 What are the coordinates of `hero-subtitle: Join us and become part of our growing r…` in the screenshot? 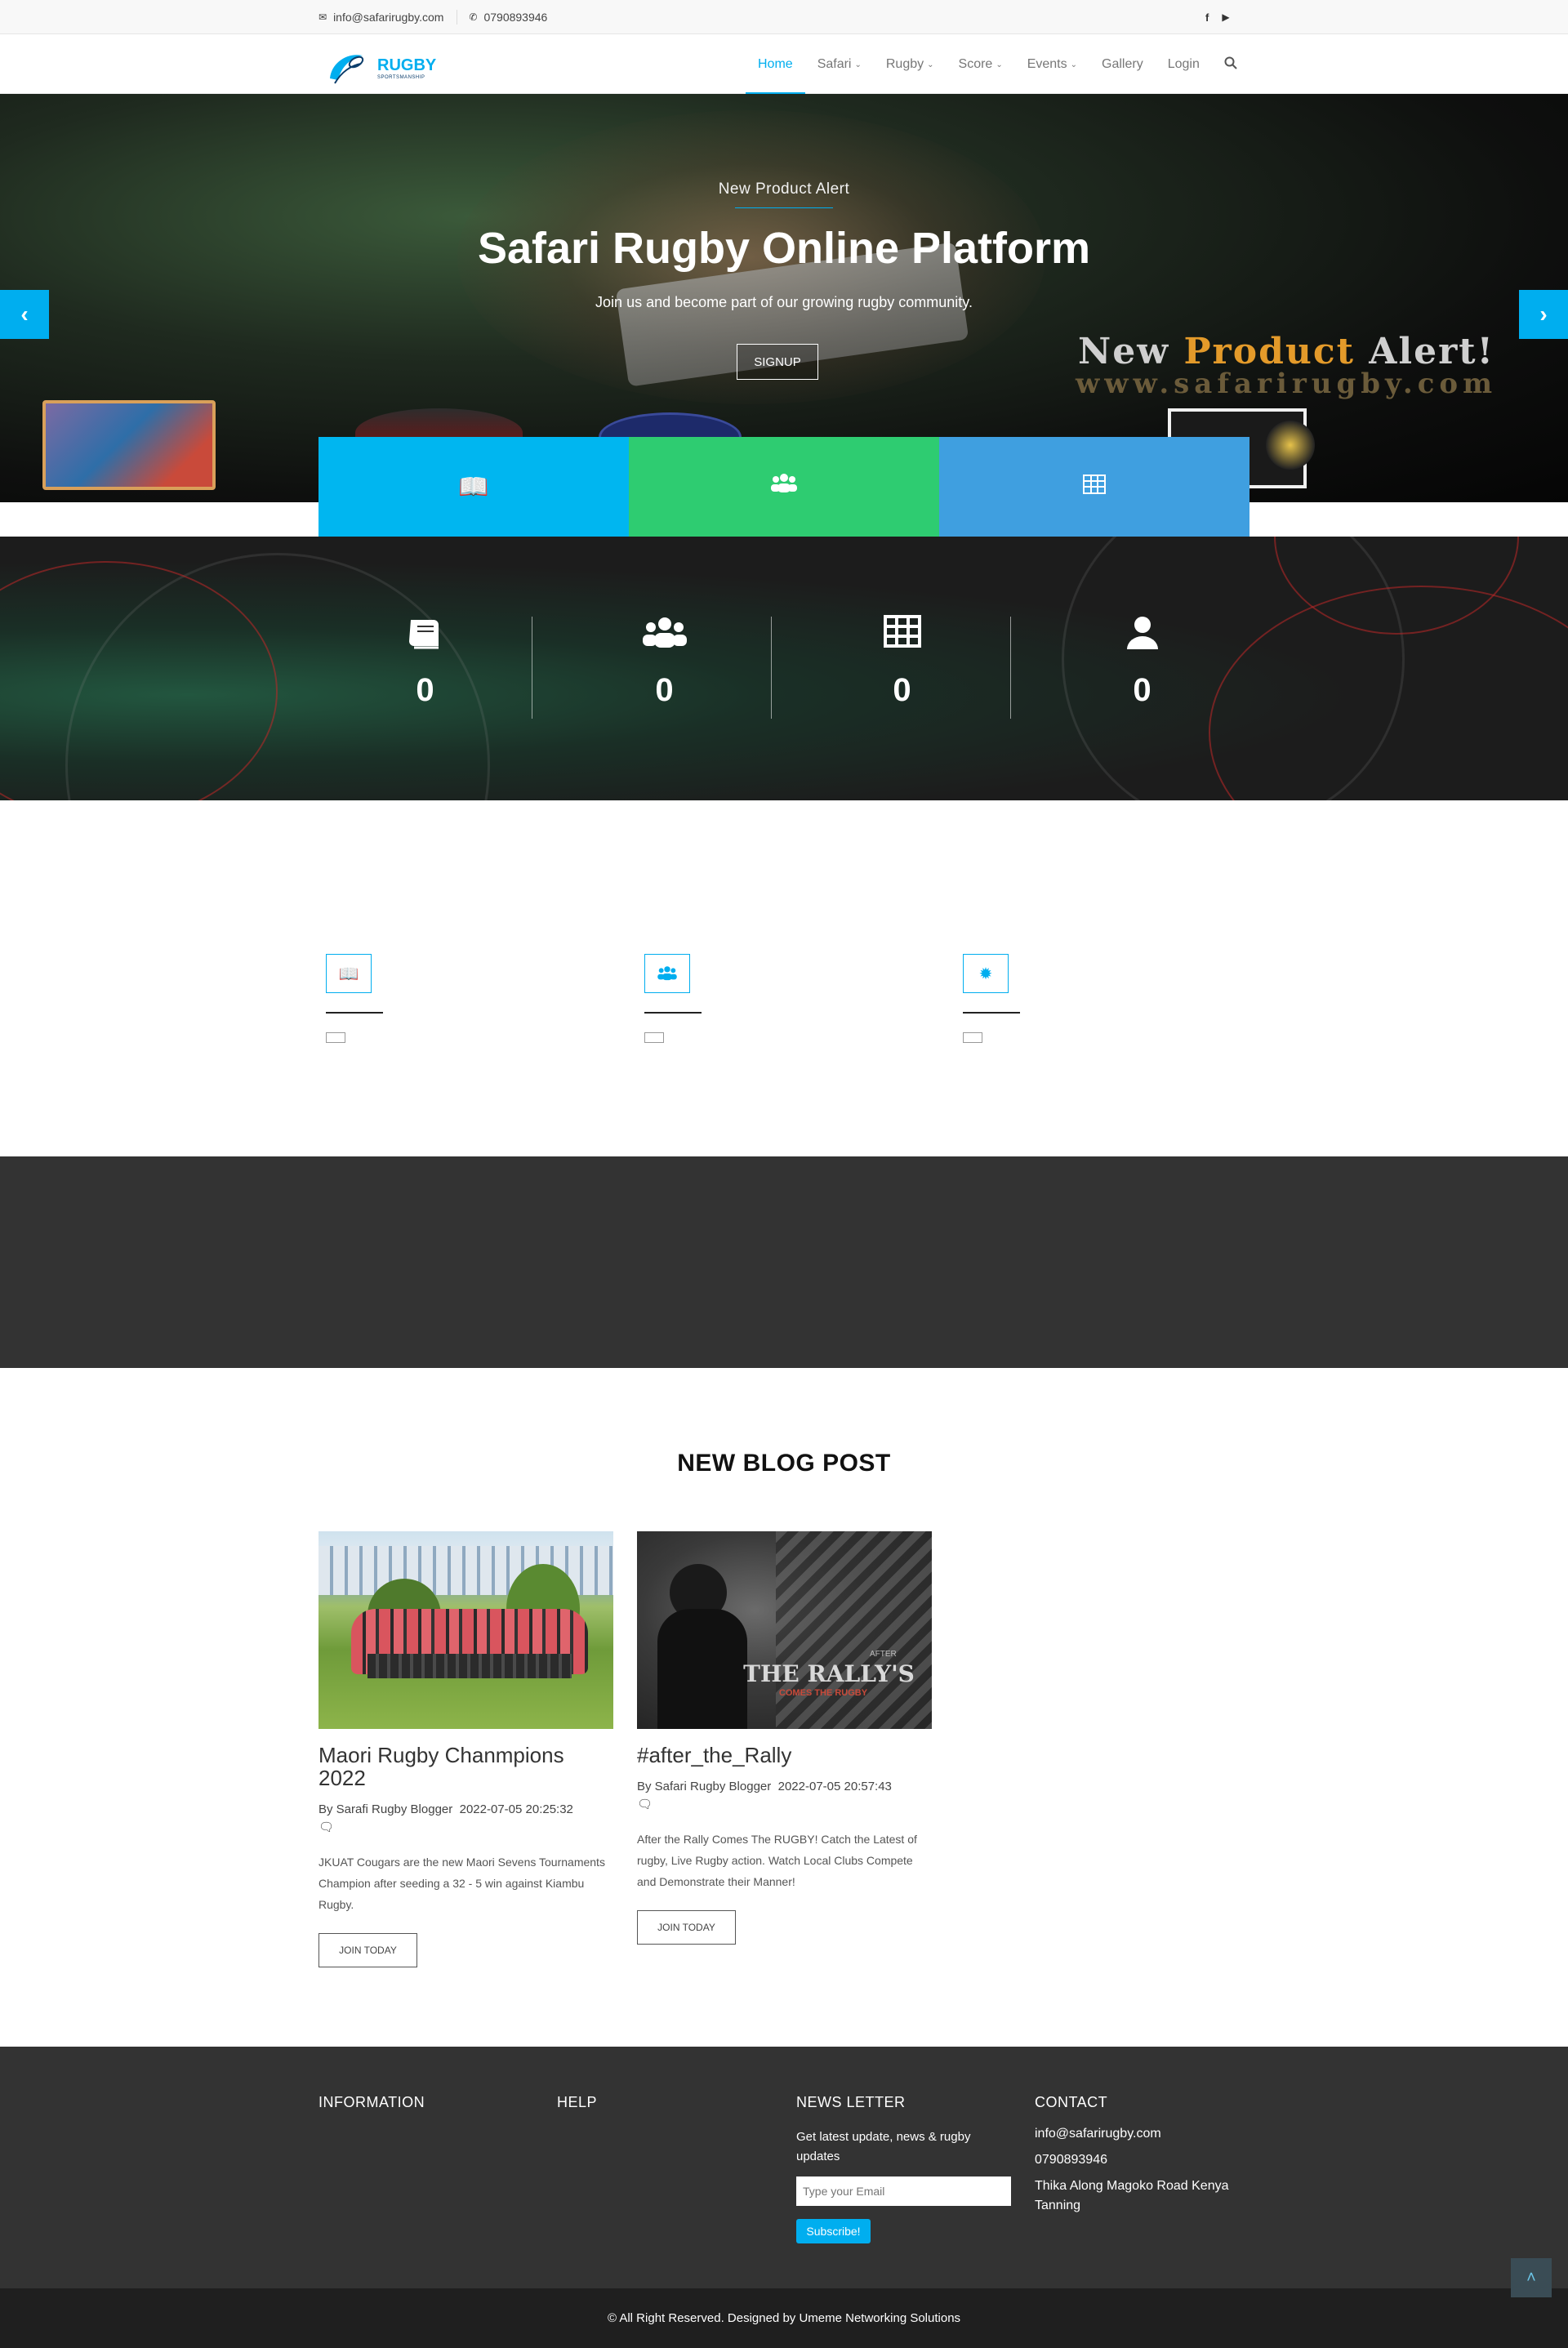 It's located at (784, 302).